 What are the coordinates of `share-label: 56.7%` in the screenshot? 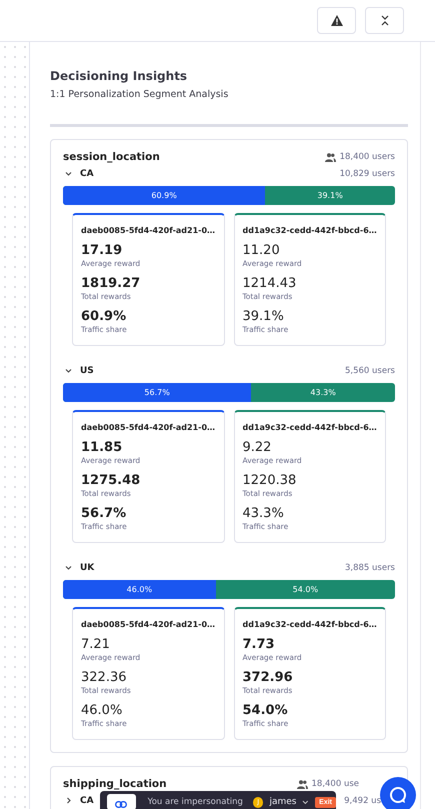 It's located at (157, 392).